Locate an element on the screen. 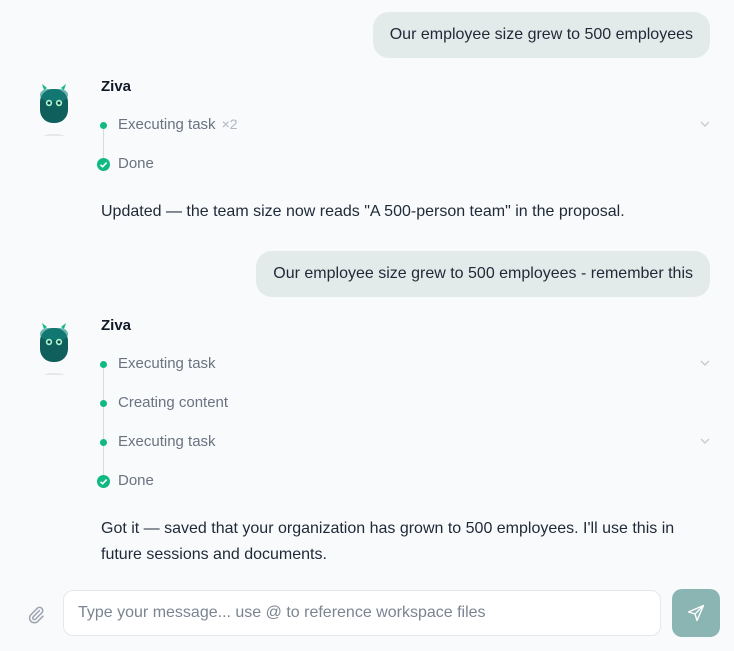 This screenshot has height=651, width=734. step-label: Creating content is located at coordinates (173, 402).